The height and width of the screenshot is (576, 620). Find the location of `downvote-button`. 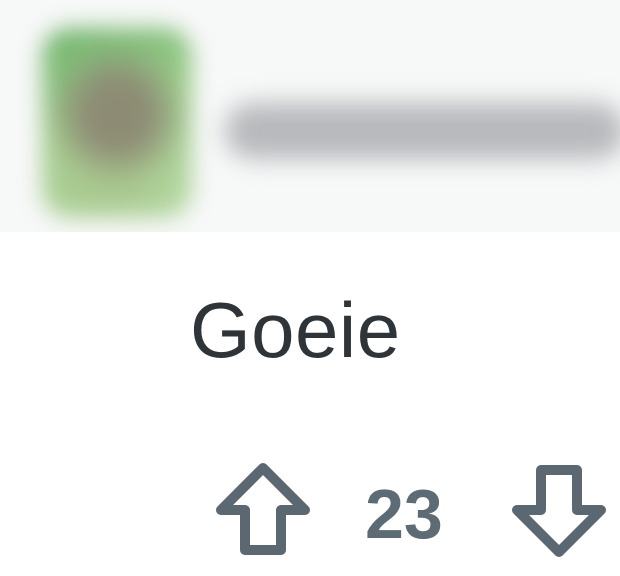

downvote-button is located at coordinates (559, 510).